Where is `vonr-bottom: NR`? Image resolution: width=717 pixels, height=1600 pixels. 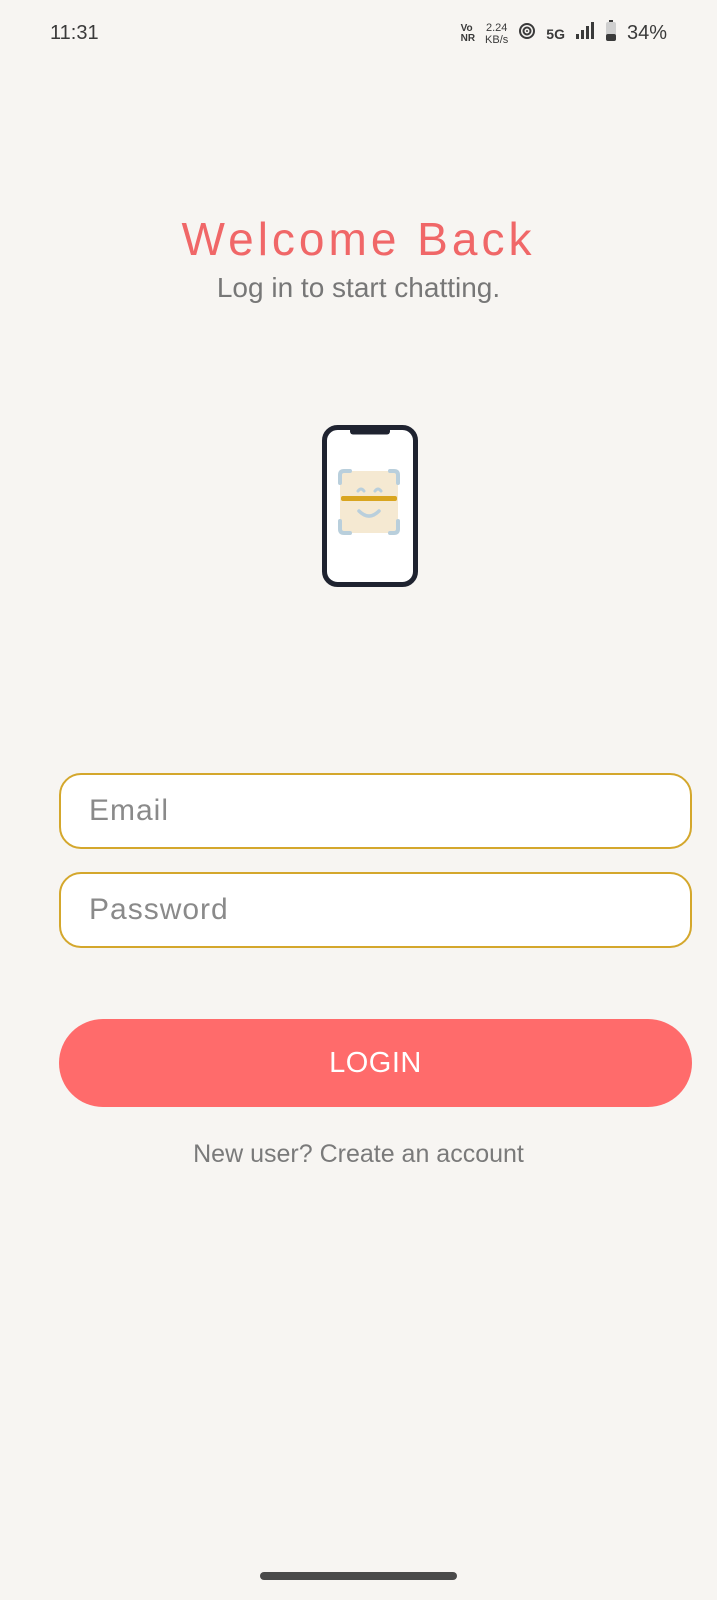
vonr-bottom: NR is located at coordinates (468, 38).